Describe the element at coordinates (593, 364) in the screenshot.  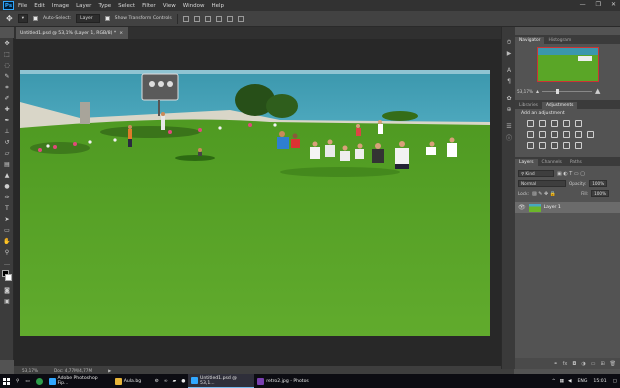
I see `new-group-icon: ▭` at that location.